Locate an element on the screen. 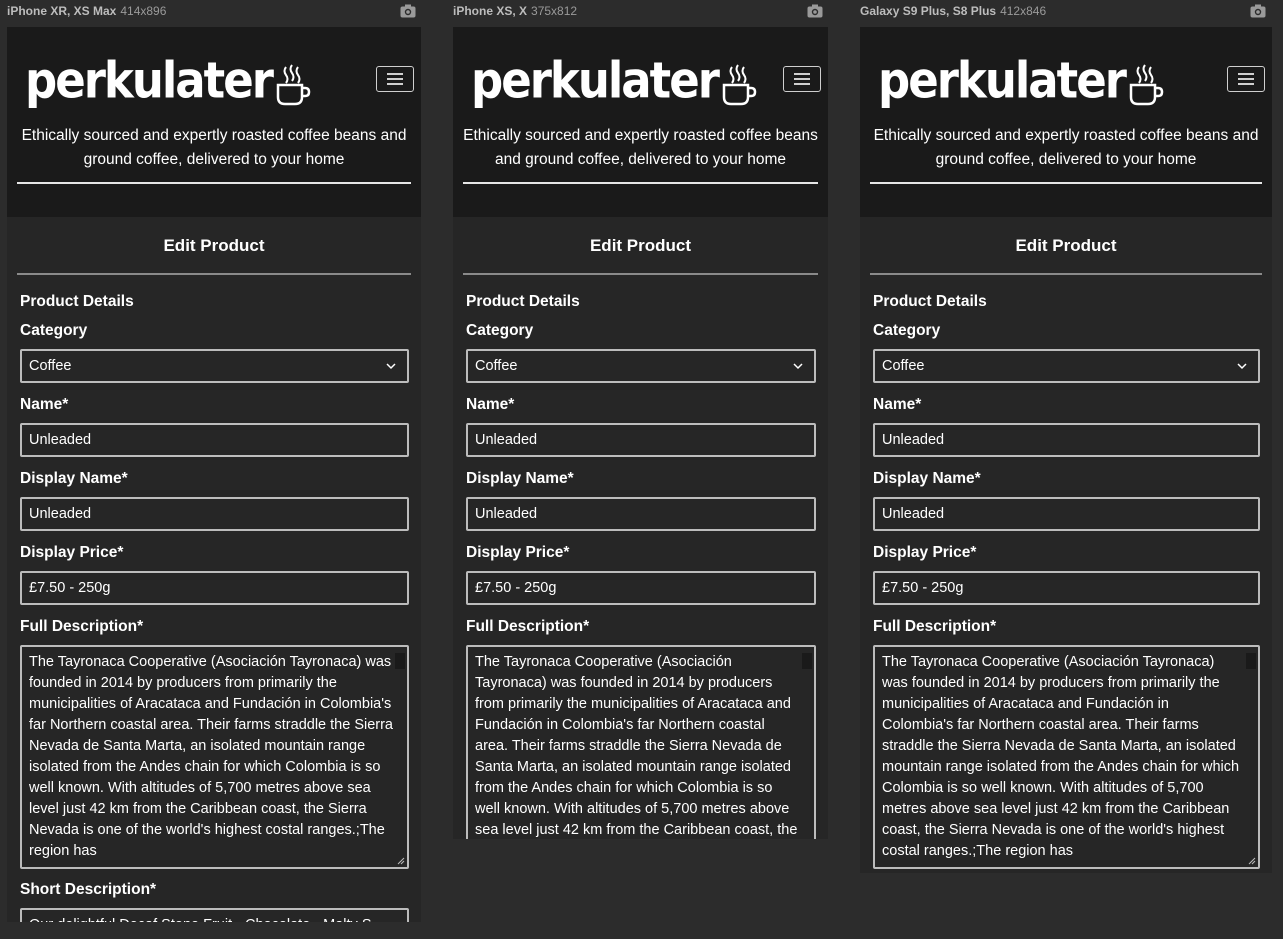 The height and width of the screenshot is (939, 1283). device-dims: 414x896 is located at coordinates (143, 11).